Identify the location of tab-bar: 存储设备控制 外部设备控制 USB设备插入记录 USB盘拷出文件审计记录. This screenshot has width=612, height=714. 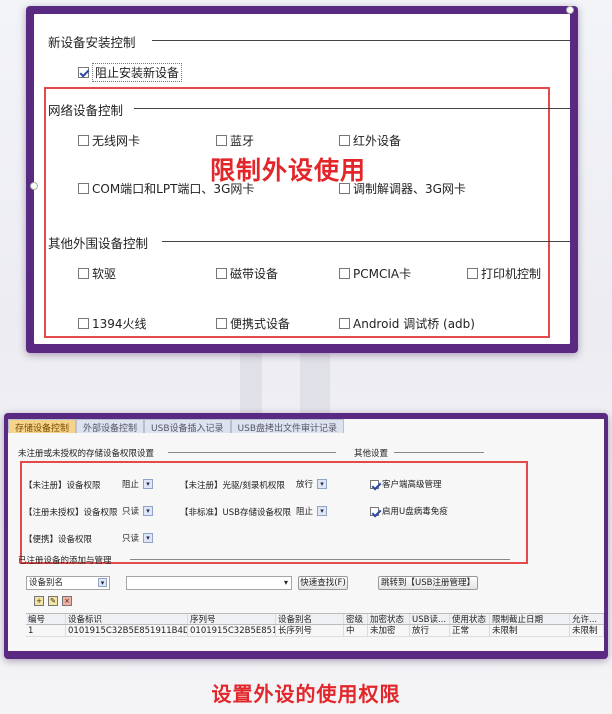
(188, 426).